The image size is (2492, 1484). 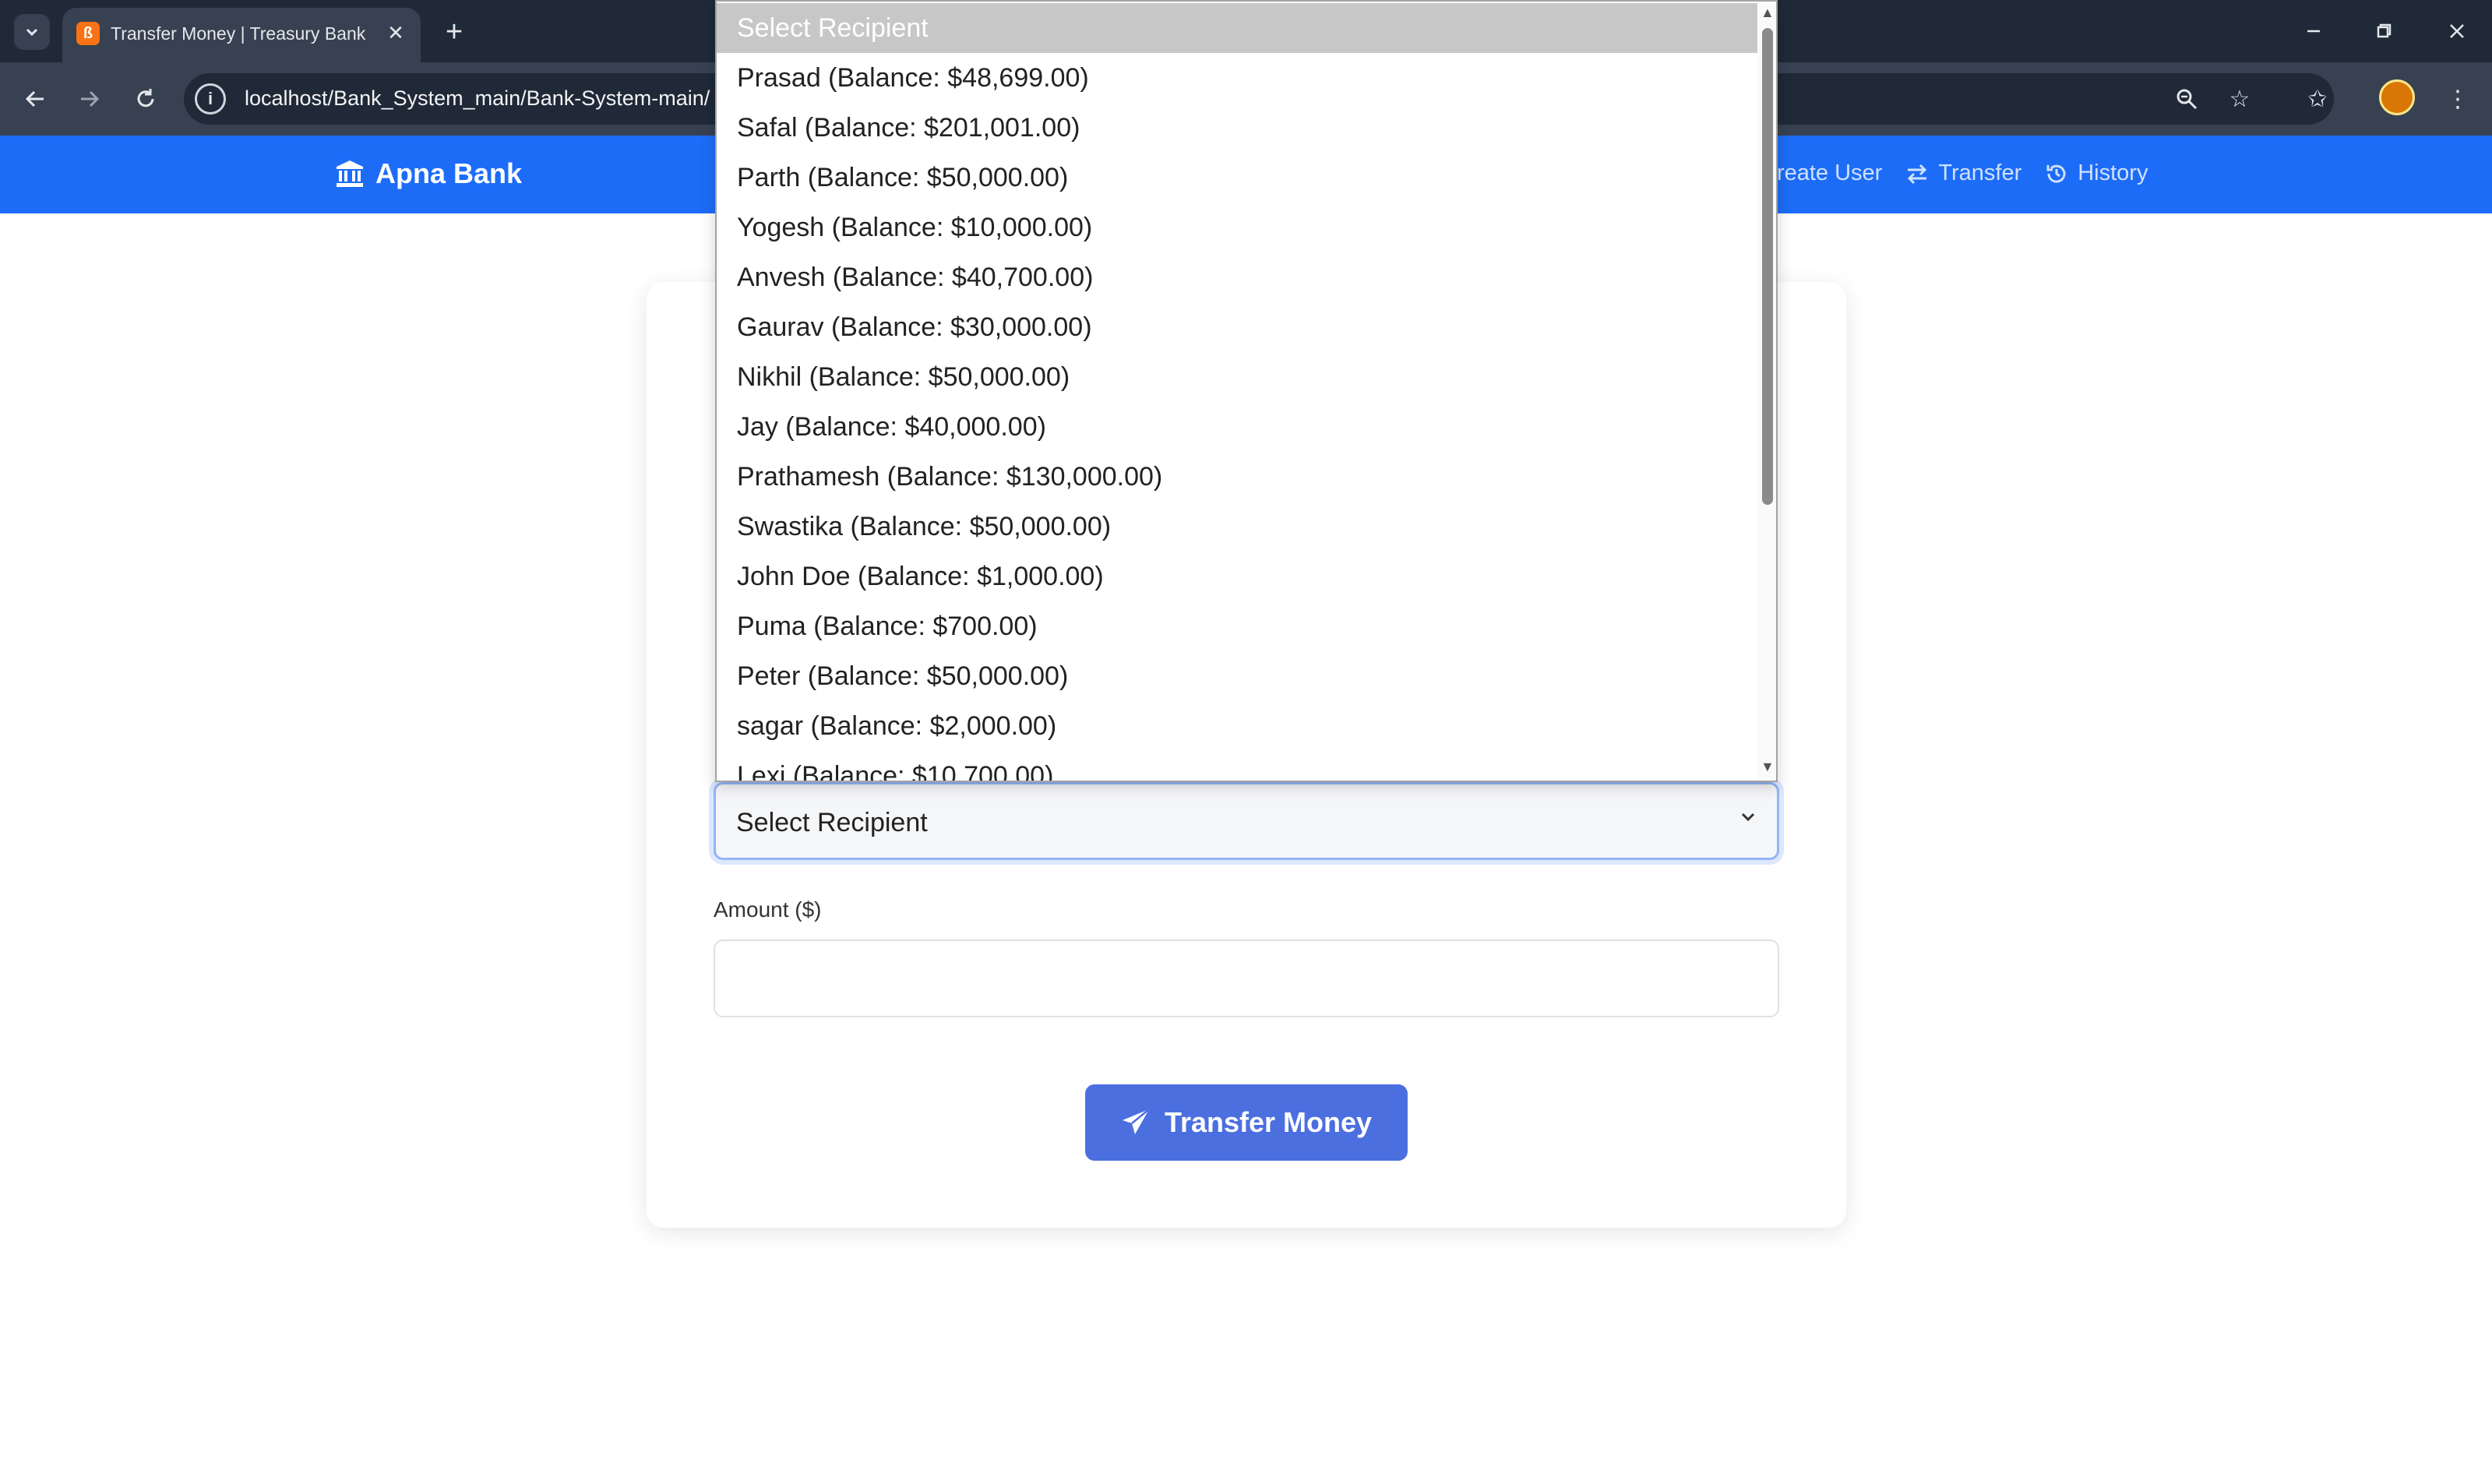 I want to click on star-icon: ☆, so click(x=2240, y=99).